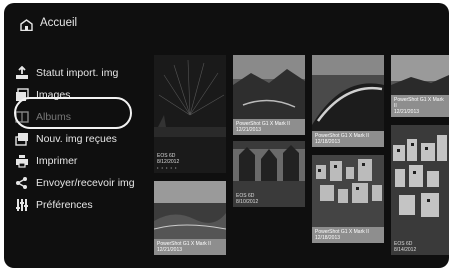 Image resolution: width=453 pixels, height=271 pixels. What do you see at coordinates (76, 139) in the screenshot?
I see `sidebar-item-label: Nouv. img reçues` at bounding box center [76, 139].